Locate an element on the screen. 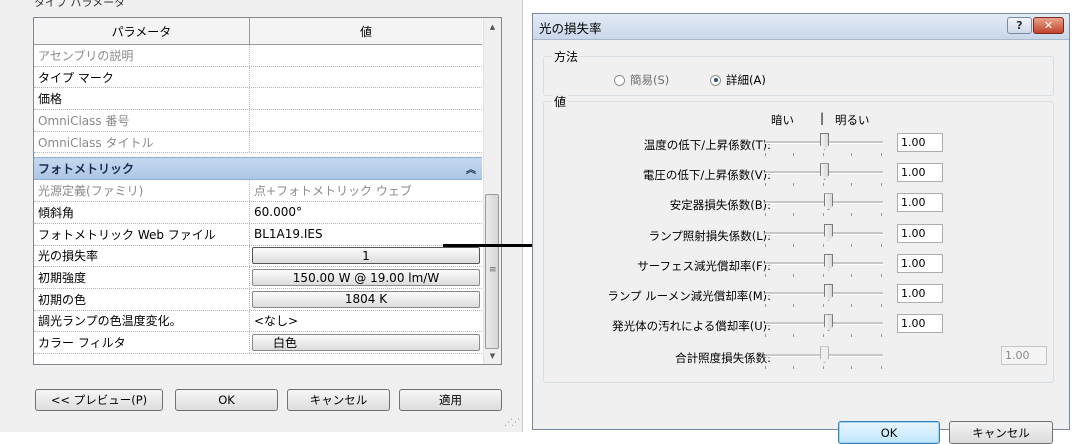  param-name: カラー フィルタ is located at coordinates (142, 342).